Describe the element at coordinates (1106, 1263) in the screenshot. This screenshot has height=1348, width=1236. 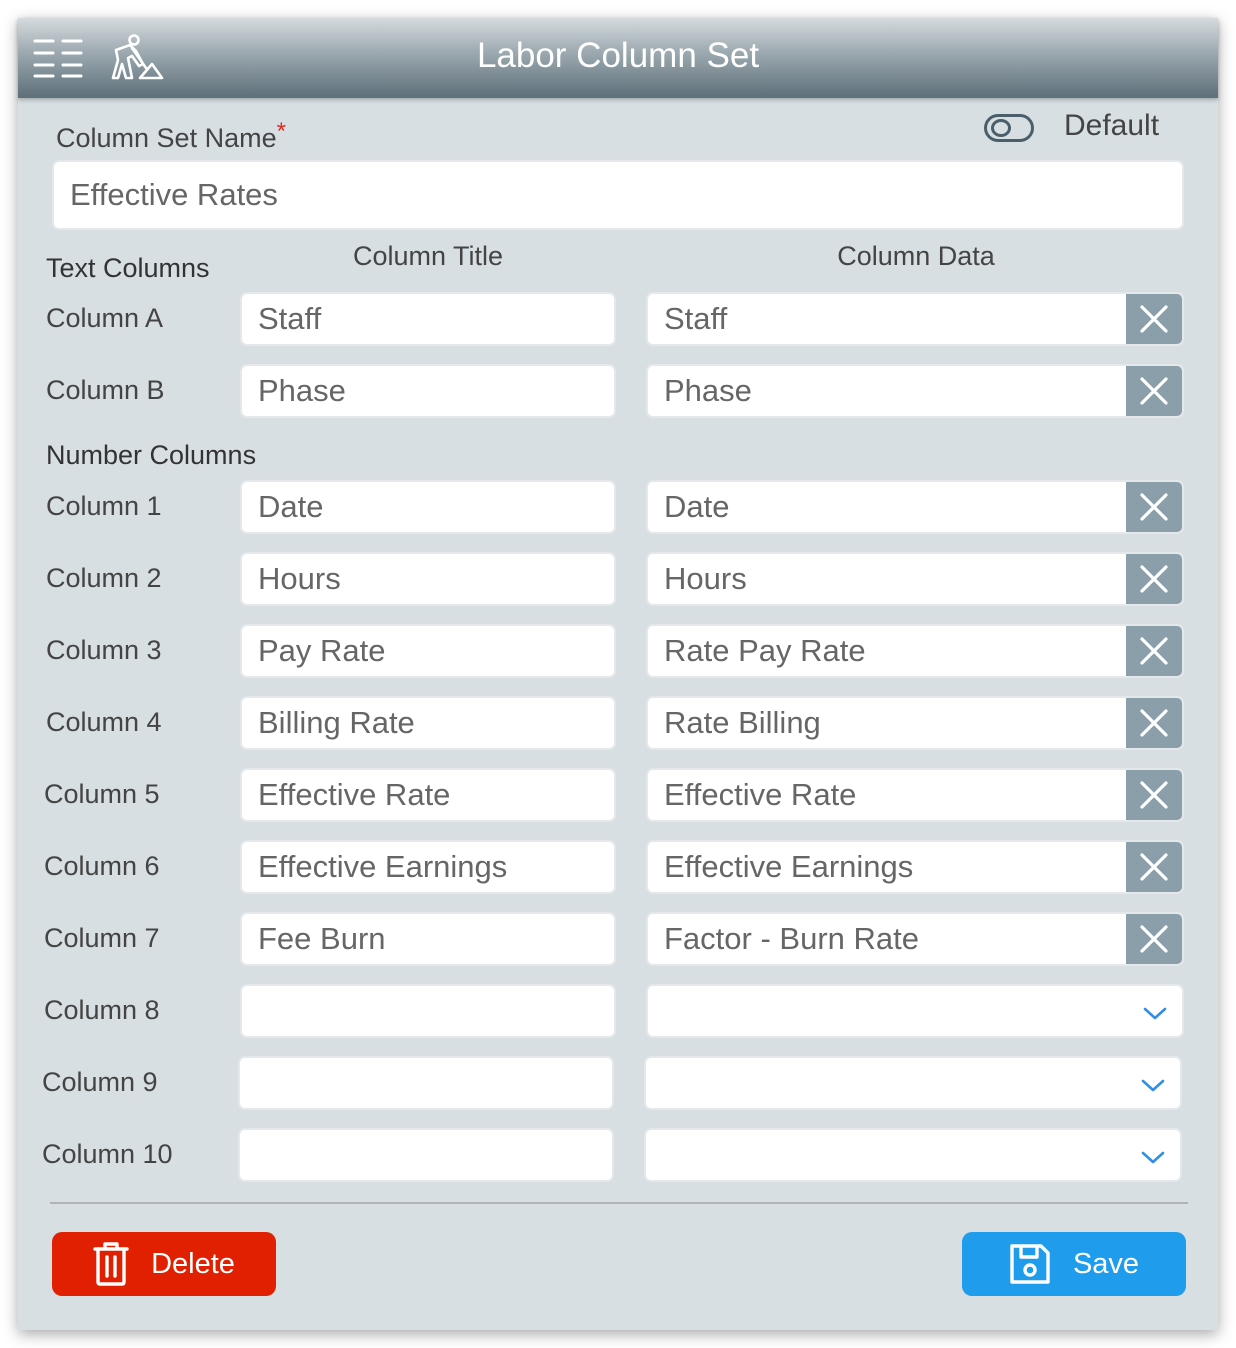
I see `save-label: Save` at that location.